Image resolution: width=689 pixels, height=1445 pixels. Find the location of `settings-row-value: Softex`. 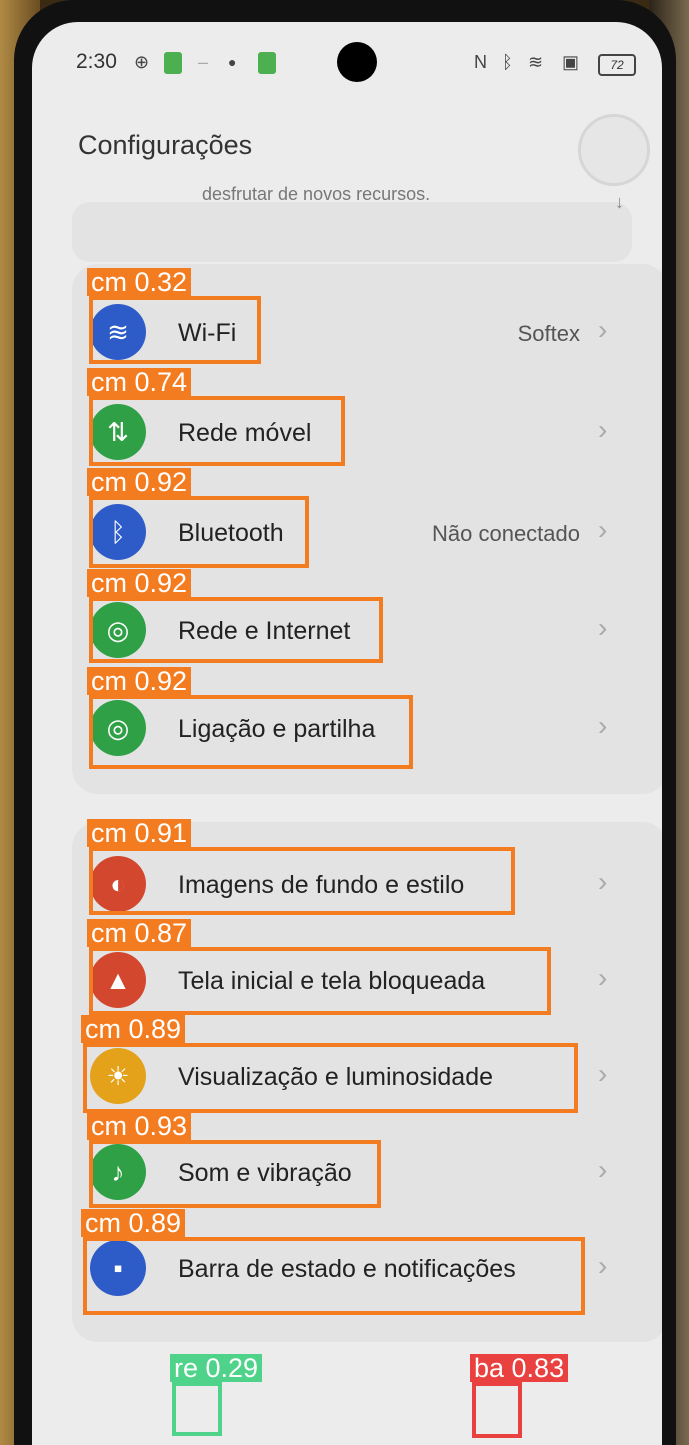

settings-row-value: Softex is located at coordinates (548, 333).